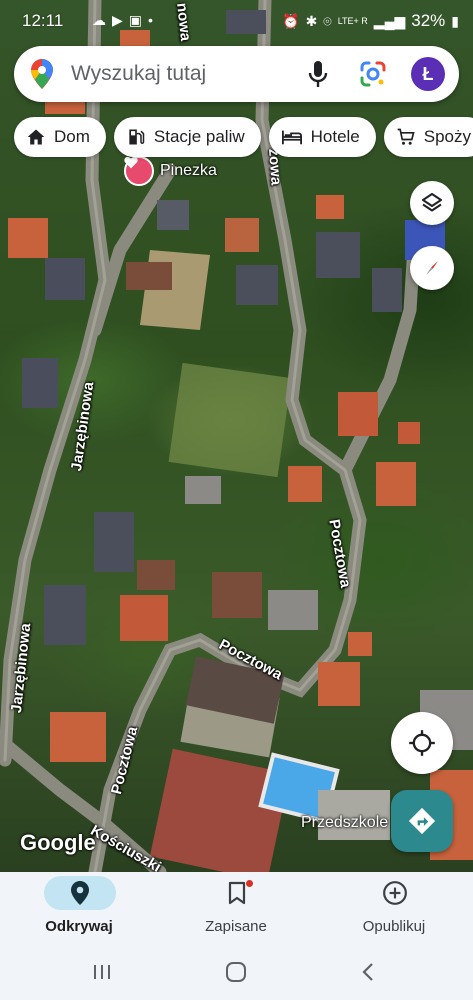 The image size is (473, 1000). What do you see at coordinates (137, 137) in the screenshot?
I see `gas-station-icon` at bounding box center [137, 137].